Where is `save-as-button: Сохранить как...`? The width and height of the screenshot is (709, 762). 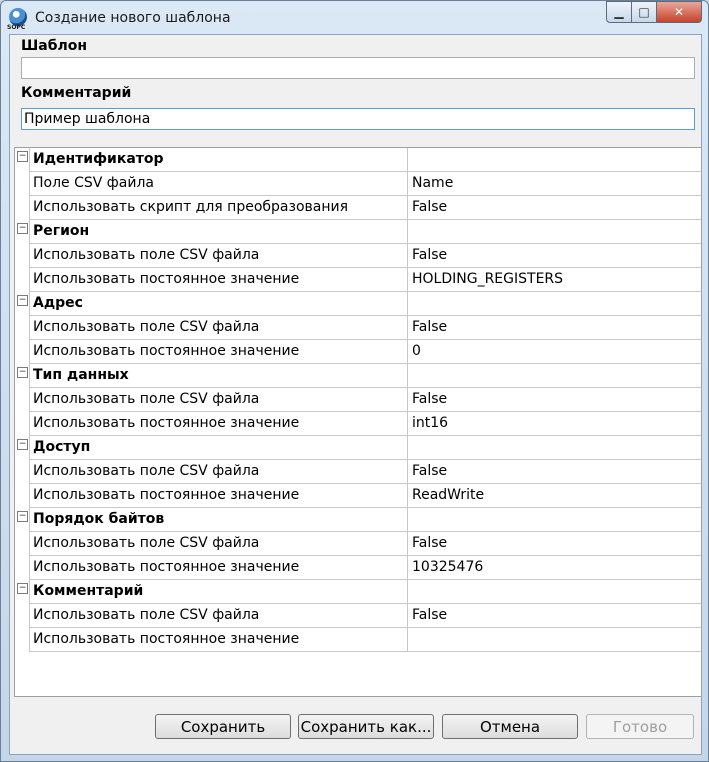
save-as-button: Сохранить как... is located at coordinates (366, 726).